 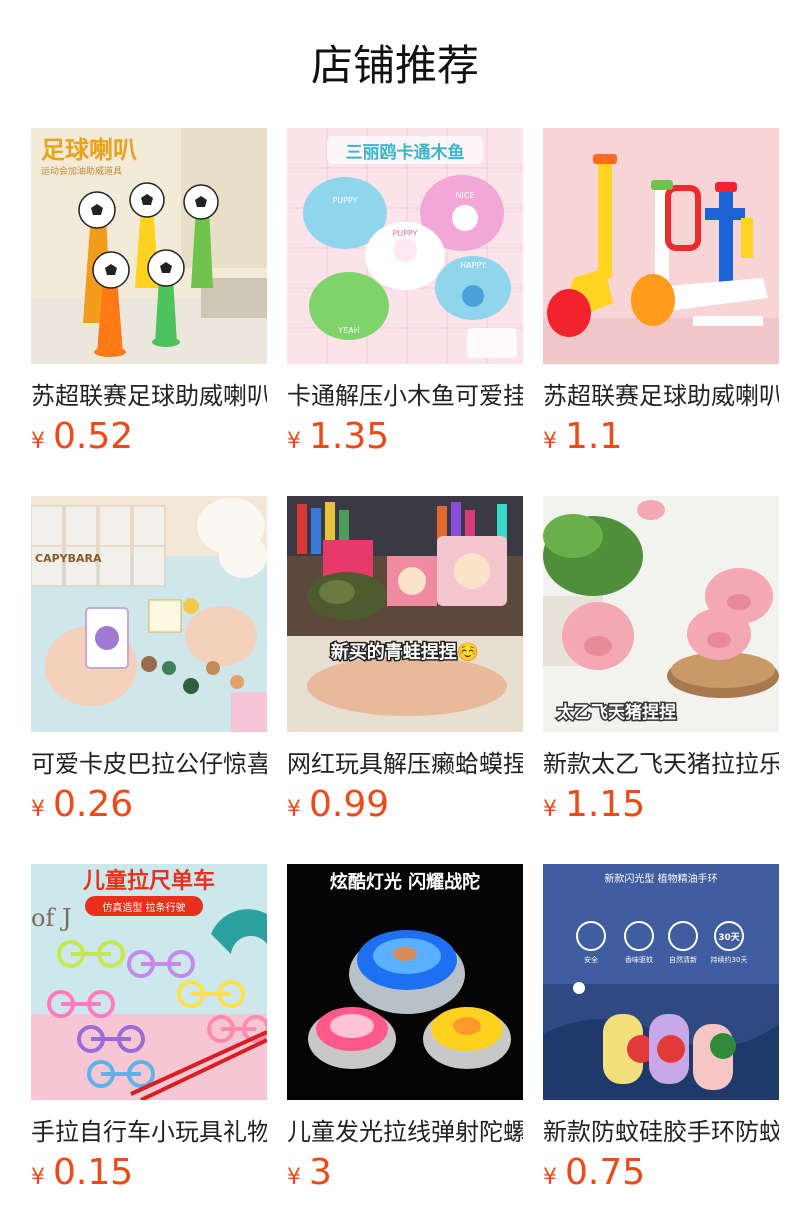 What do you see at coordinates (405, 882) in the screenshot?
I see `image-title-text: 炫酷灯光 闪耀战陀` at bounding box center [405, 882].